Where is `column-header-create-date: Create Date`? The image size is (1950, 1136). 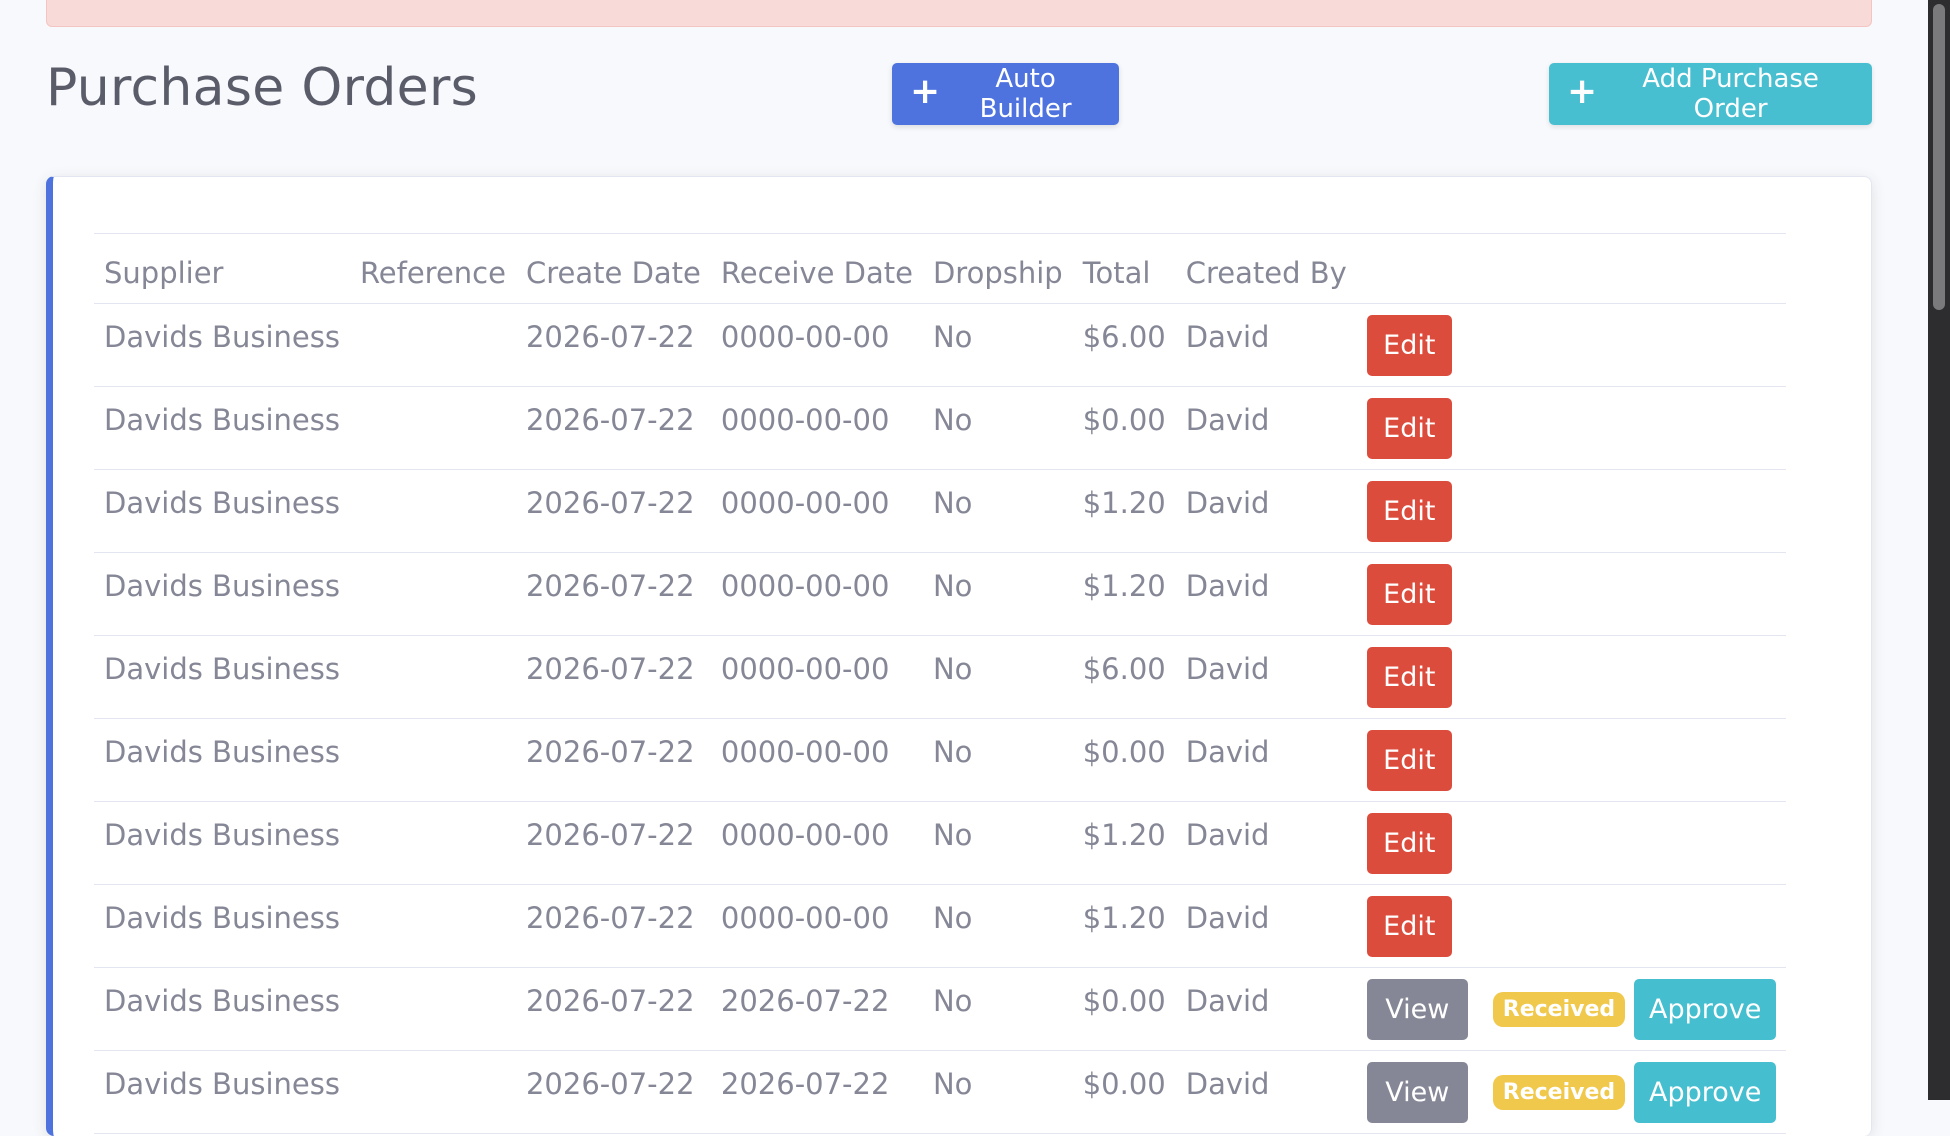 column-header-create-date: Create Date is located at coordinates (613, 269).